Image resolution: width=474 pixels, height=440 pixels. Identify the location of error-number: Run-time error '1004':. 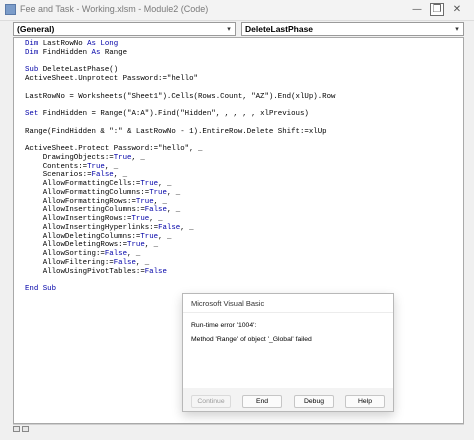
(224, 325).